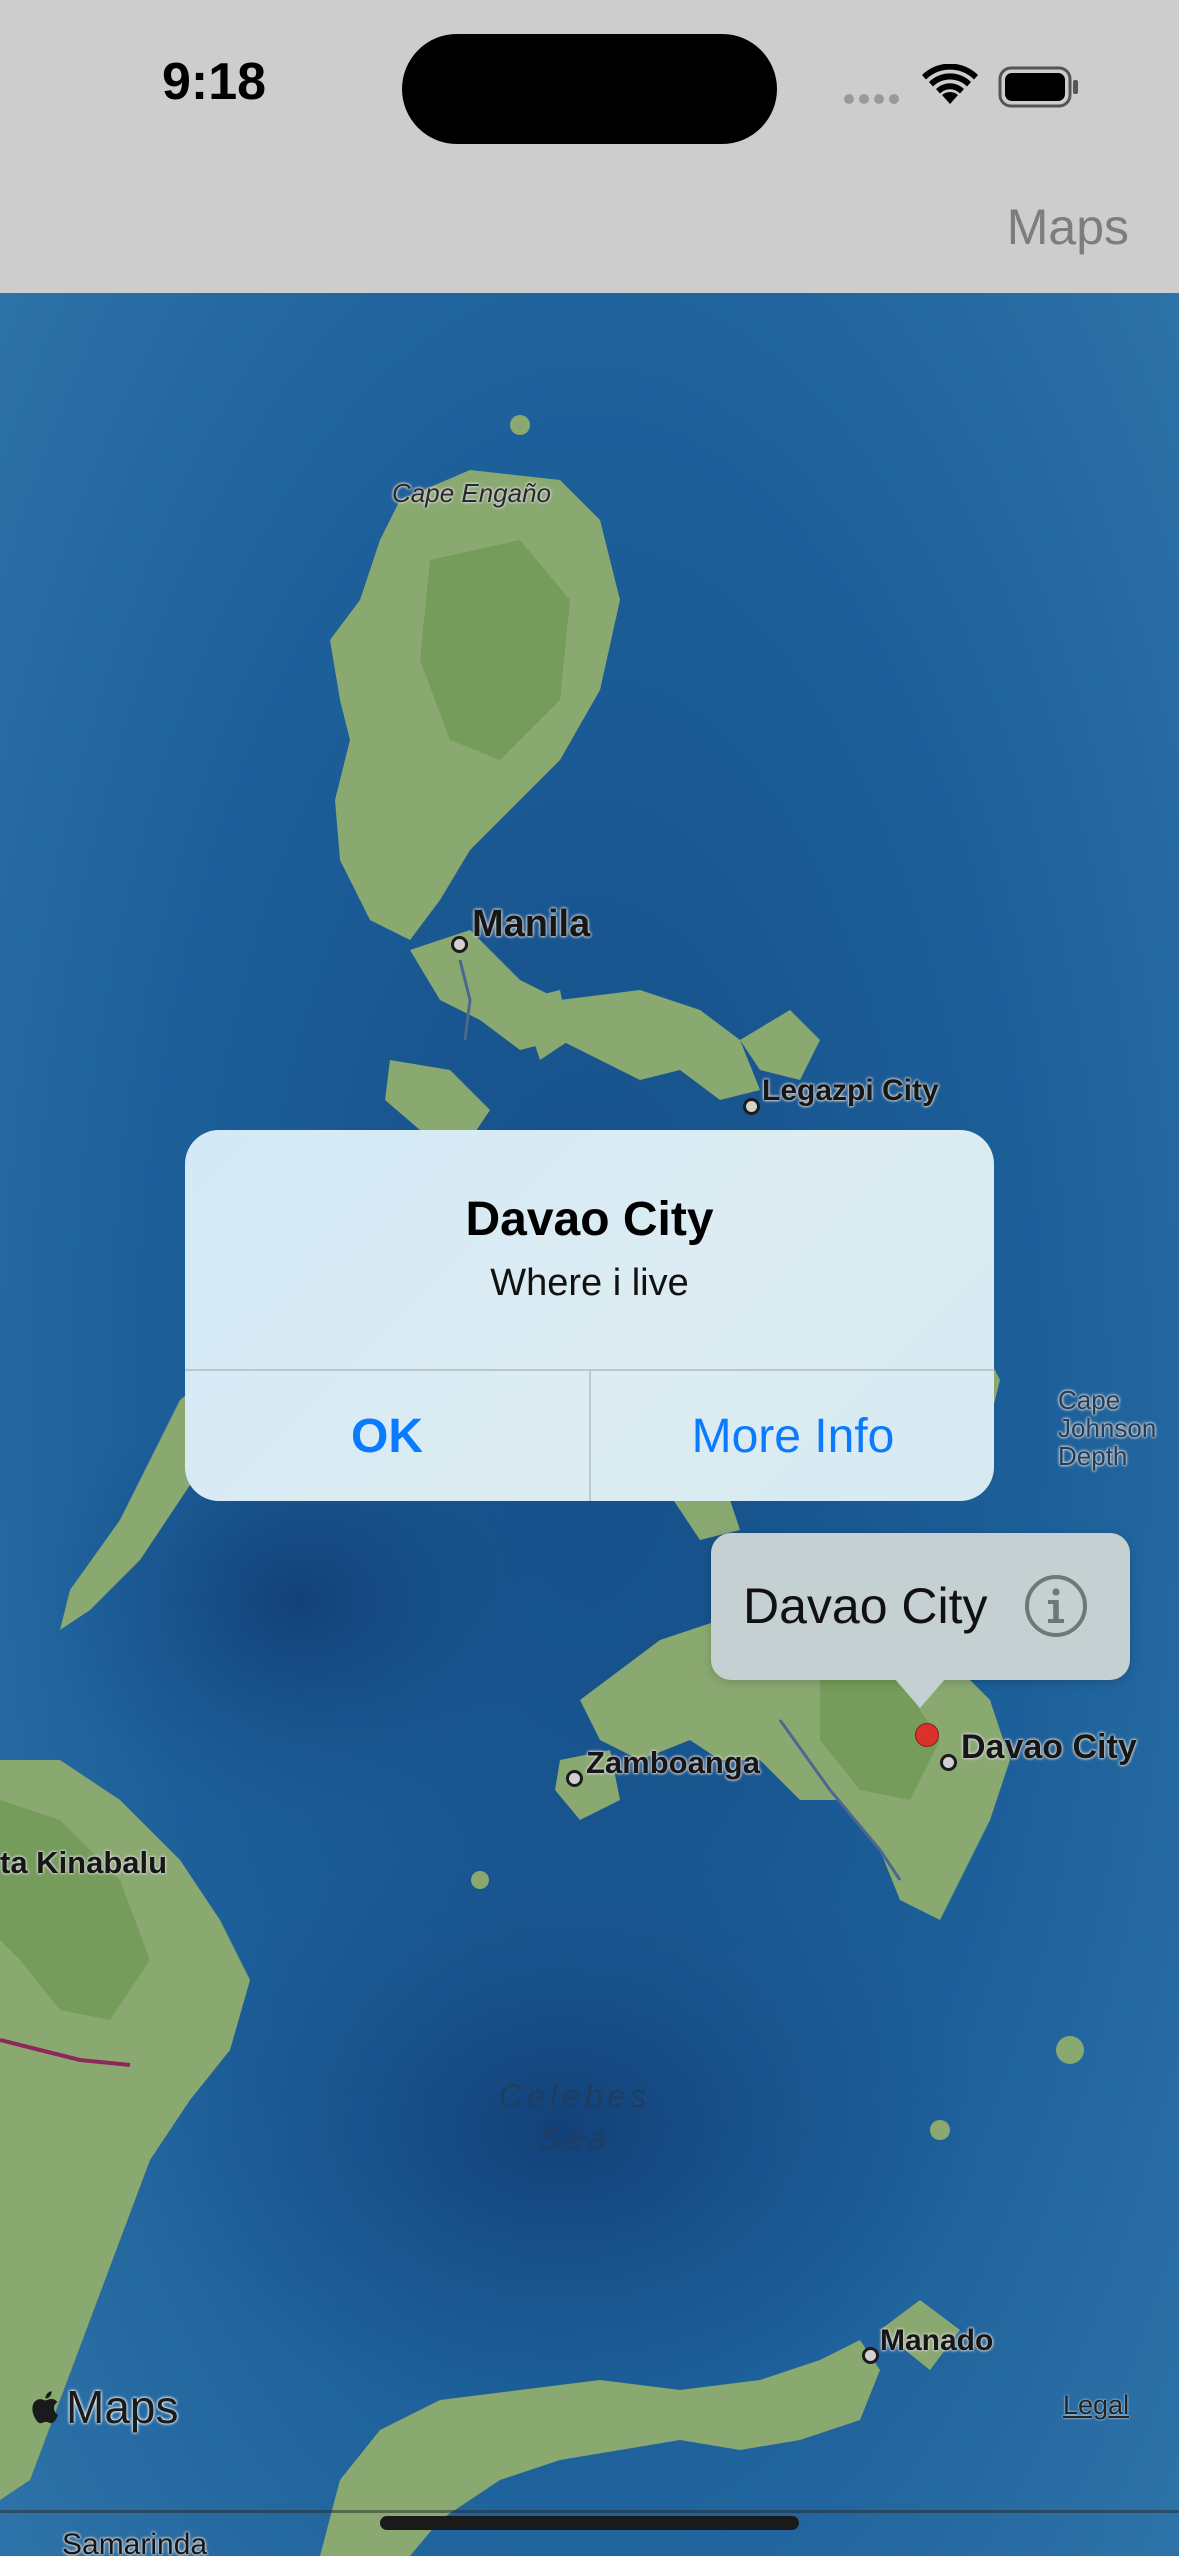 The height and width of the screenshot is (2556, 1179). I want to click on dynamic-island, so click(589, 89).